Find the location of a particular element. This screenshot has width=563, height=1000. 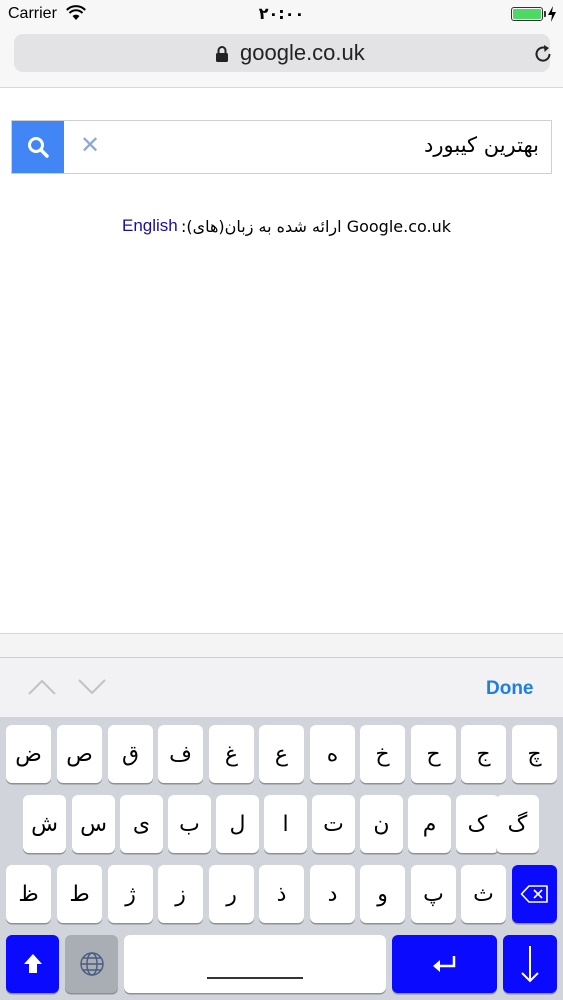

space-key is located at coordinates (255, 964).